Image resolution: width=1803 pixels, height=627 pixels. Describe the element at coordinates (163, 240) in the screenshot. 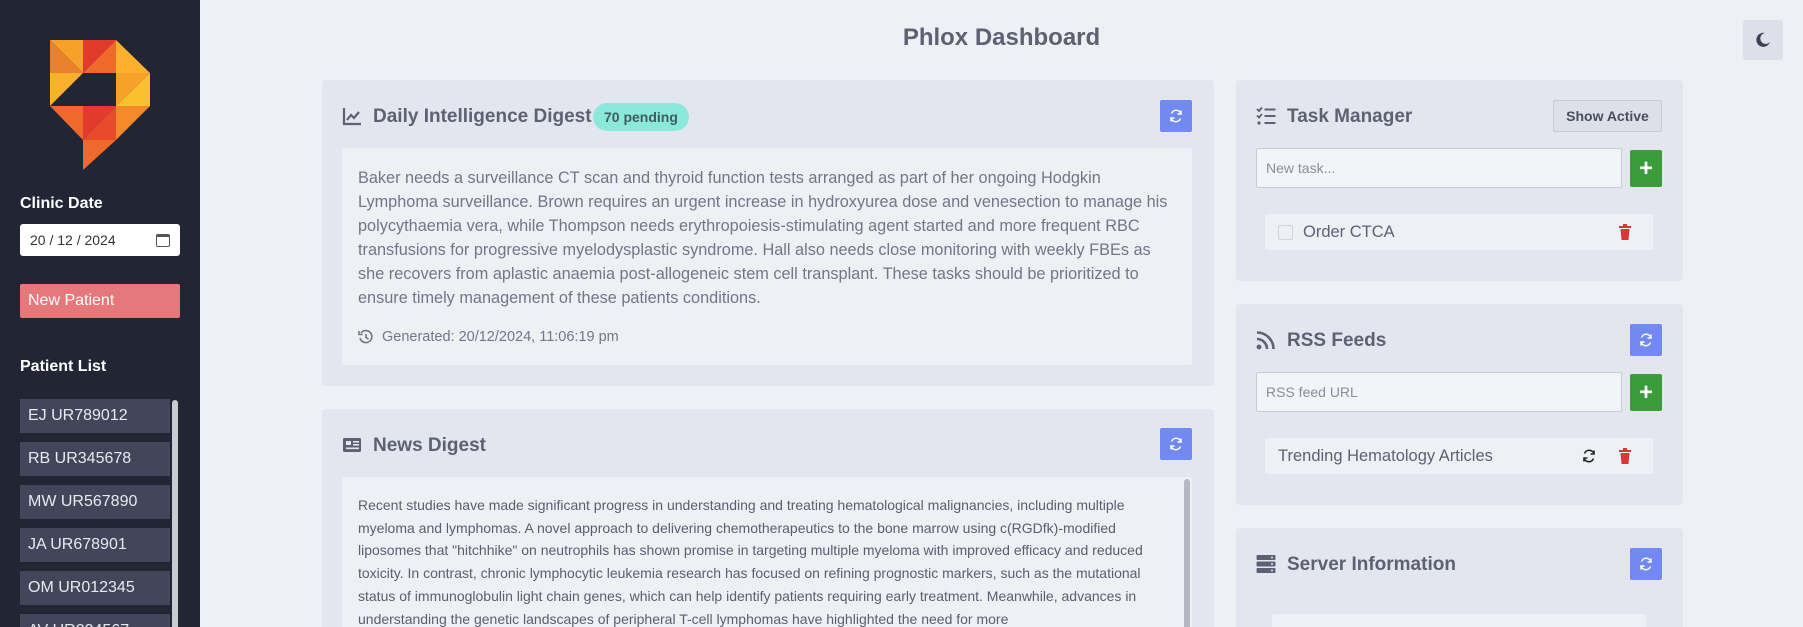

I see `calendar-icon` at that location.